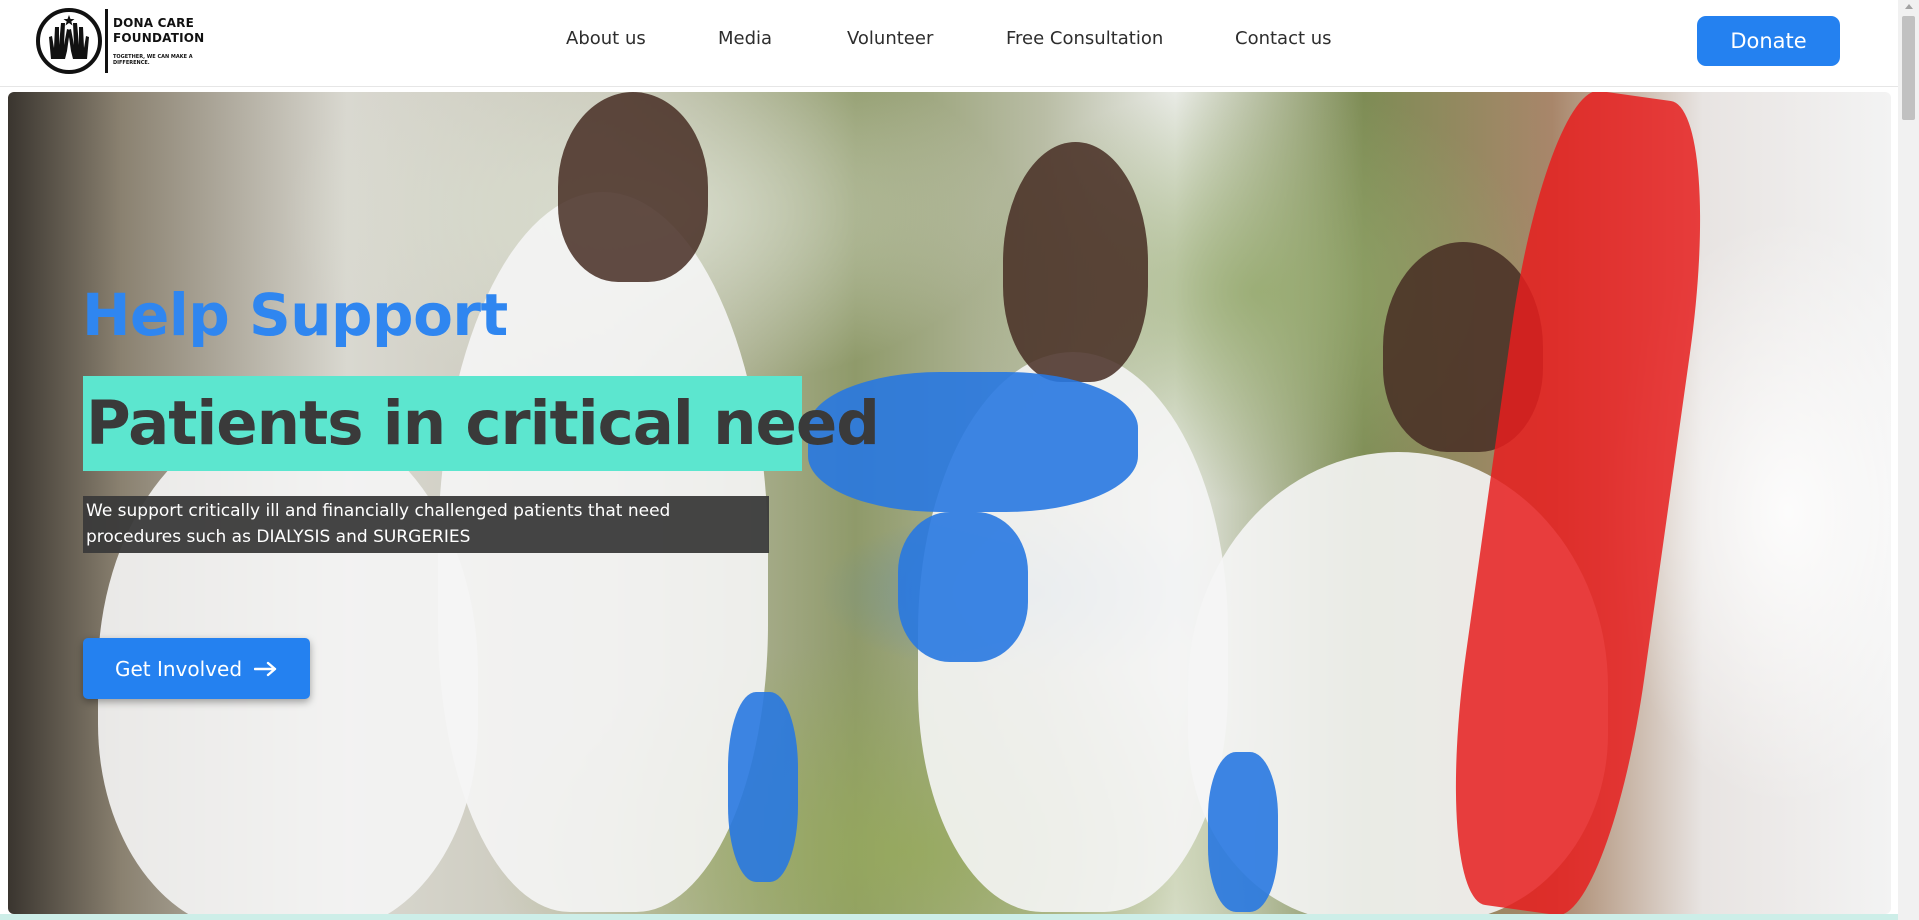 The height and width of the screenshot is (920, 1919). I want to click on nav-about-us: About us, so click(606, 38).